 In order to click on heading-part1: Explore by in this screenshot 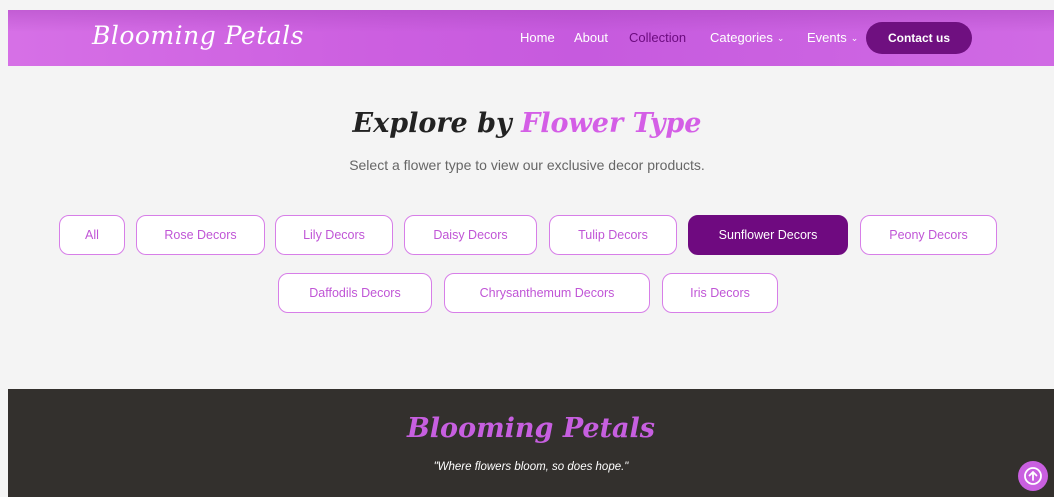, I will do `click(432, 123)`.